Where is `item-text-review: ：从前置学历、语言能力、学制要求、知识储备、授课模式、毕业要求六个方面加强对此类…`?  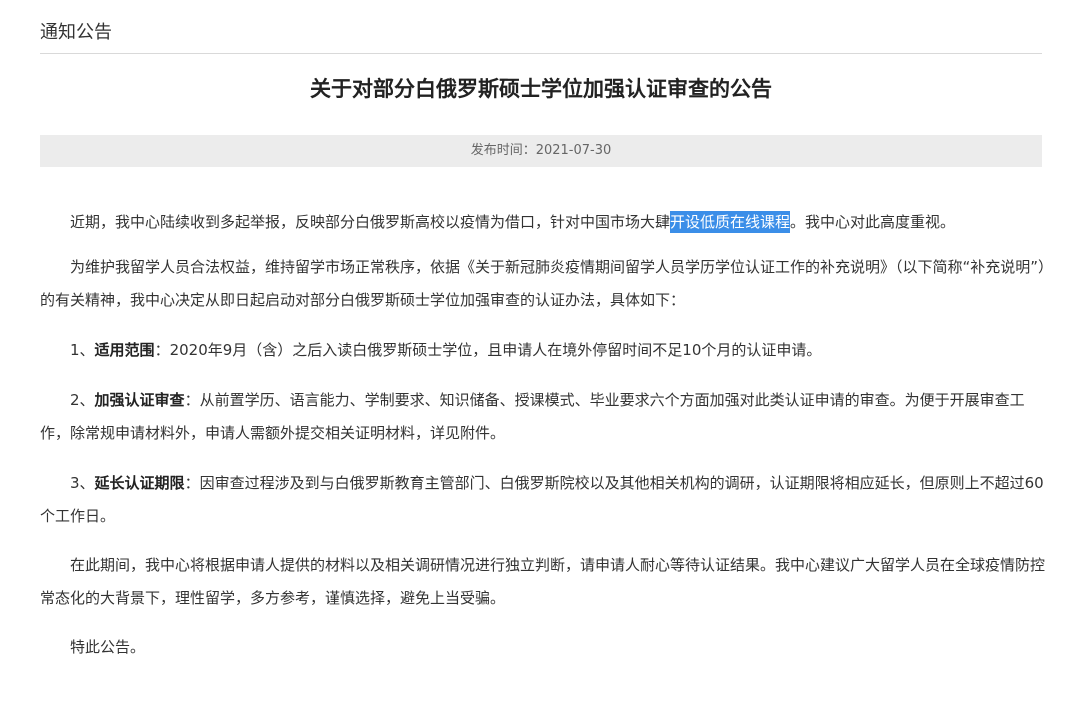
item-text-review: ：从前置学历、语言能力、学制要求、知识储备、授课模式、毕业要求六个方面加强对此类… is located at coordinates (532, 416).